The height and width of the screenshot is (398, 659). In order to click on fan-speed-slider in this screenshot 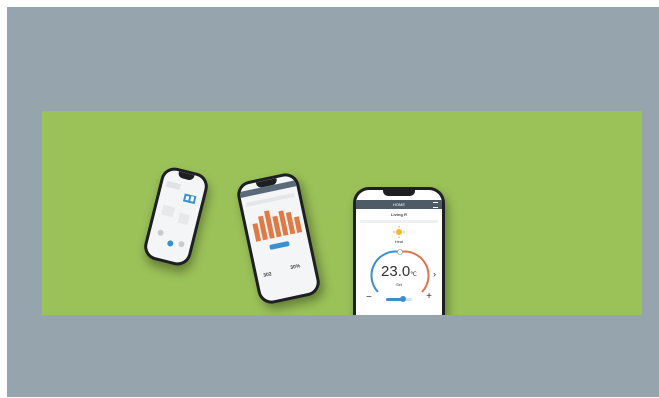, I will do `click(399, 299)`.